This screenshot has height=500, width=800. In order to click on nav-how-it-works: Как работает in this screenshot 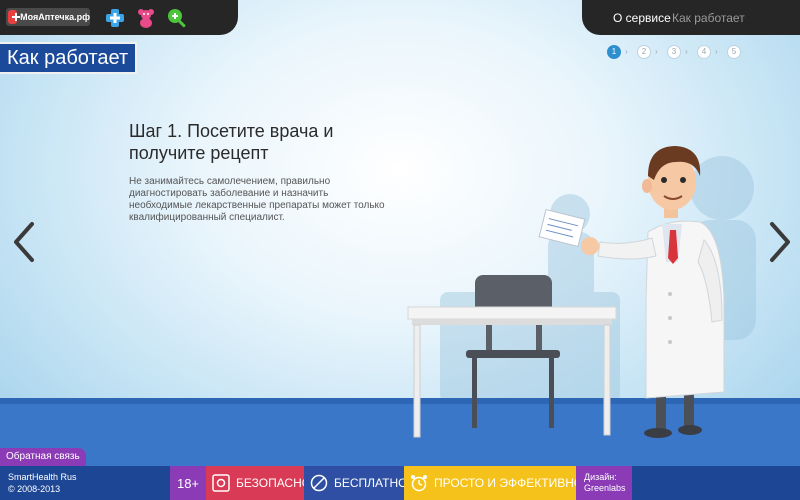, I will do `click(708, 18)`.